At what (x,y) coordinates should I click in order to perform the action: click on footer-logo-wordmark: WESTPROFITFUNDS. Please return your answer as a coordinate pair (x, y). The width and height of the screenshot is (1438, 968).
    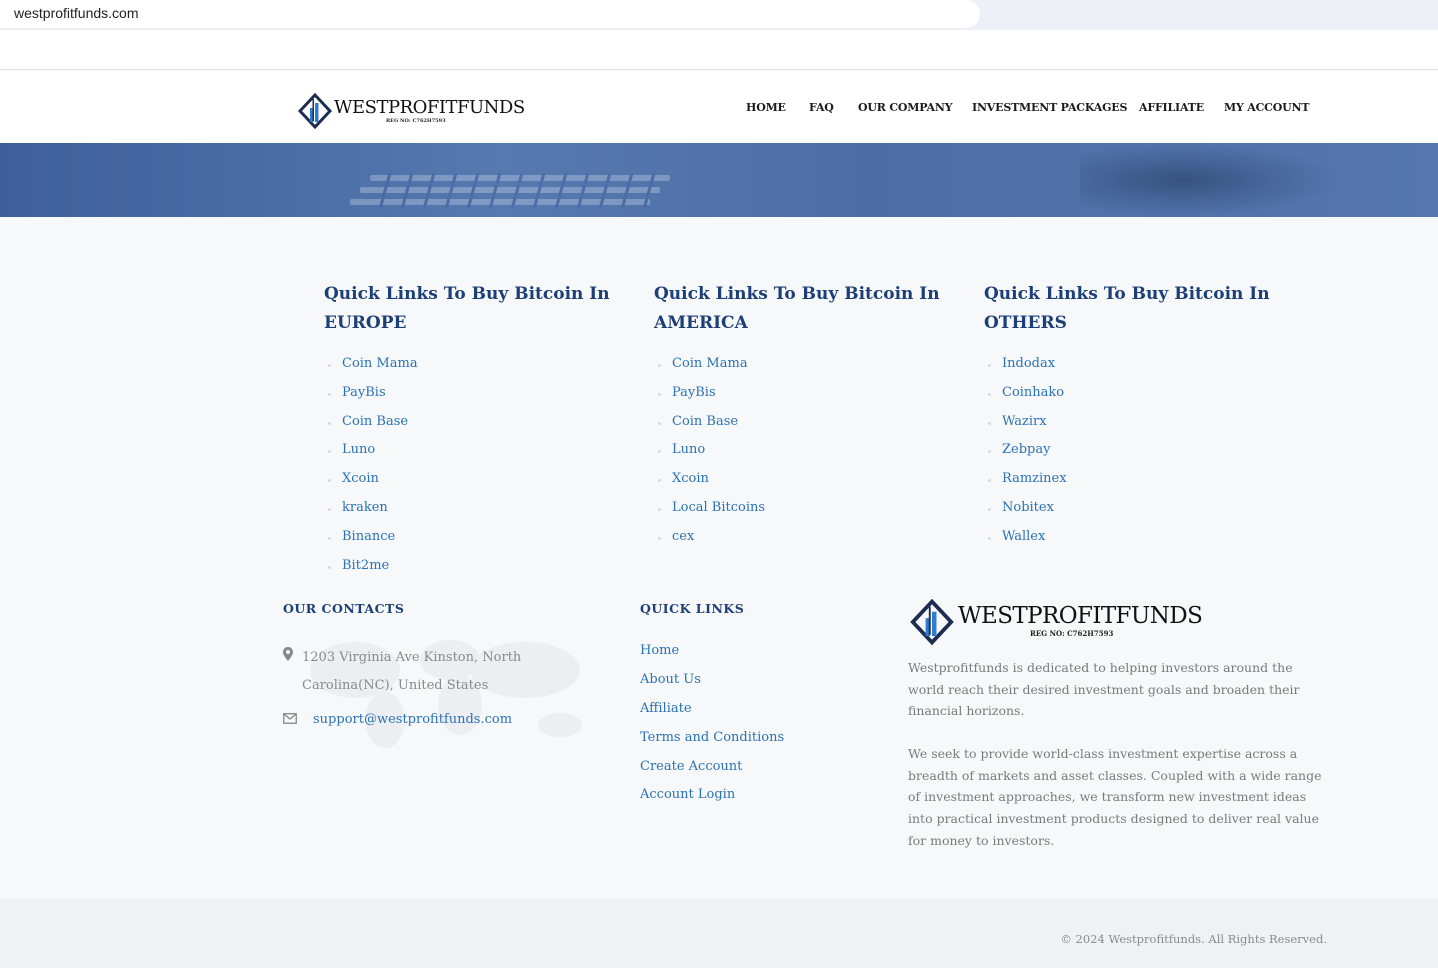
    Looking at the image, I should click on (1080, 616).